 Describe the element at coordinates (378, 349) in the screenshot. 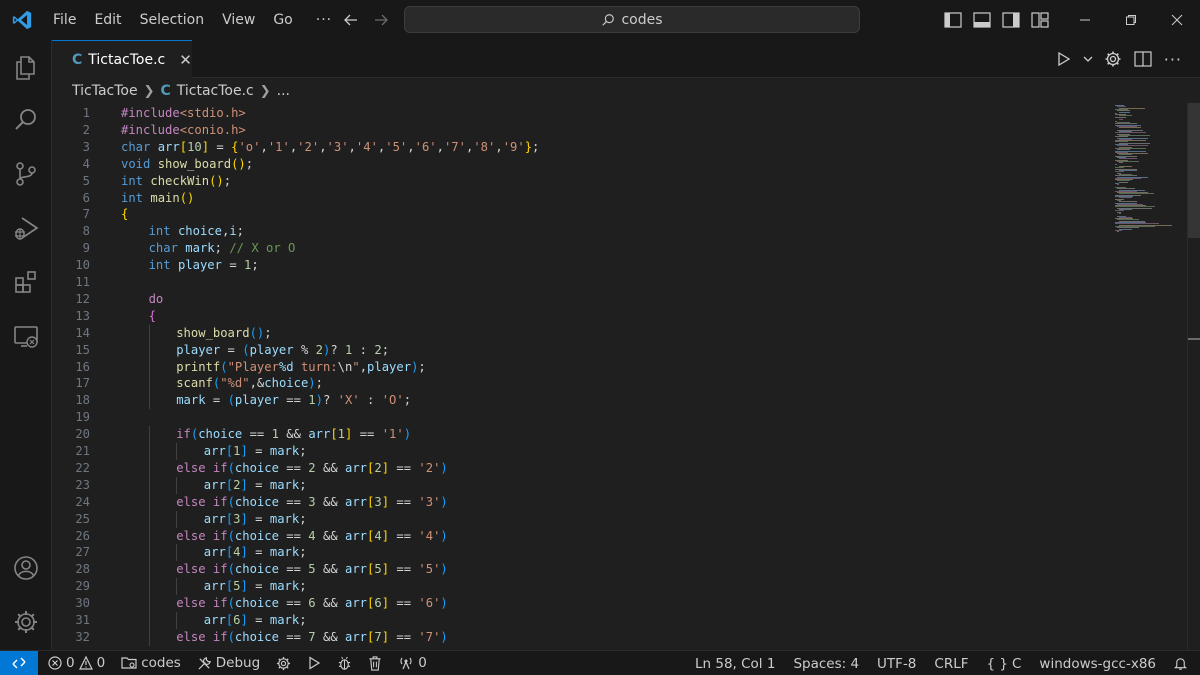

I see `code-token: 2` at that location.